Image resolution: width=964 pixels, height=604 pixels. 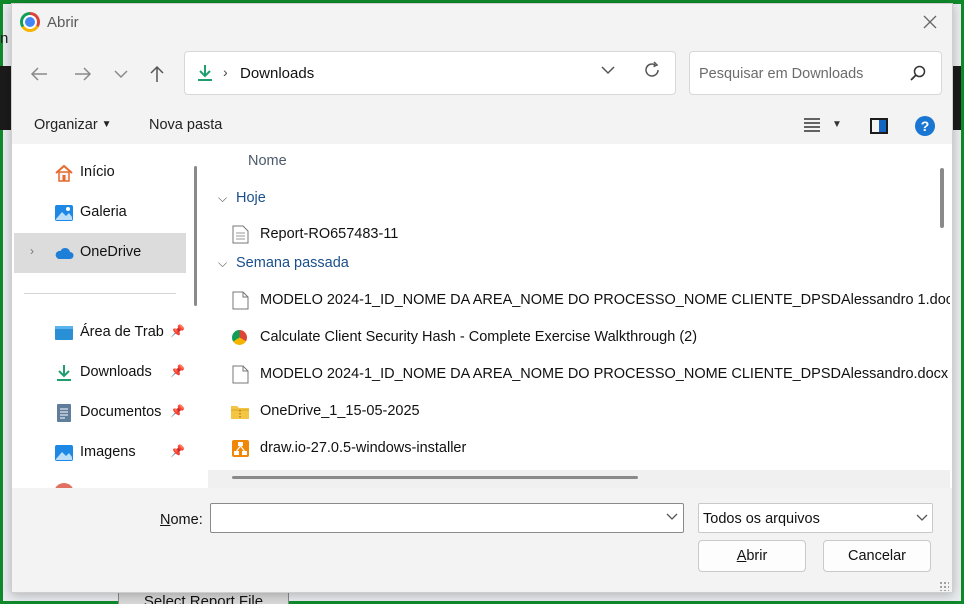 I want to click on dialog-title: Abrir, so click(x=63, y=22).